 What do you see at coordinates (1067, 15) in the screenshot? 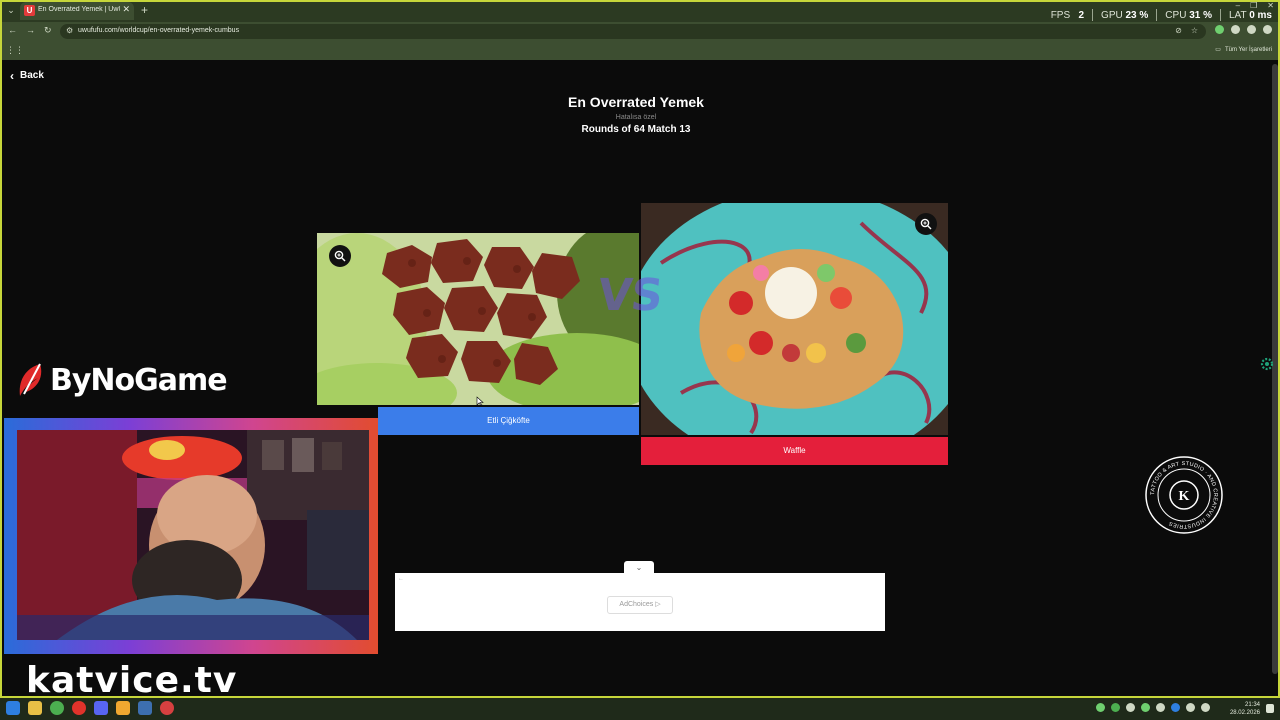
I see `fps-readout: FPS 2` at bounding box center [1067, 15].